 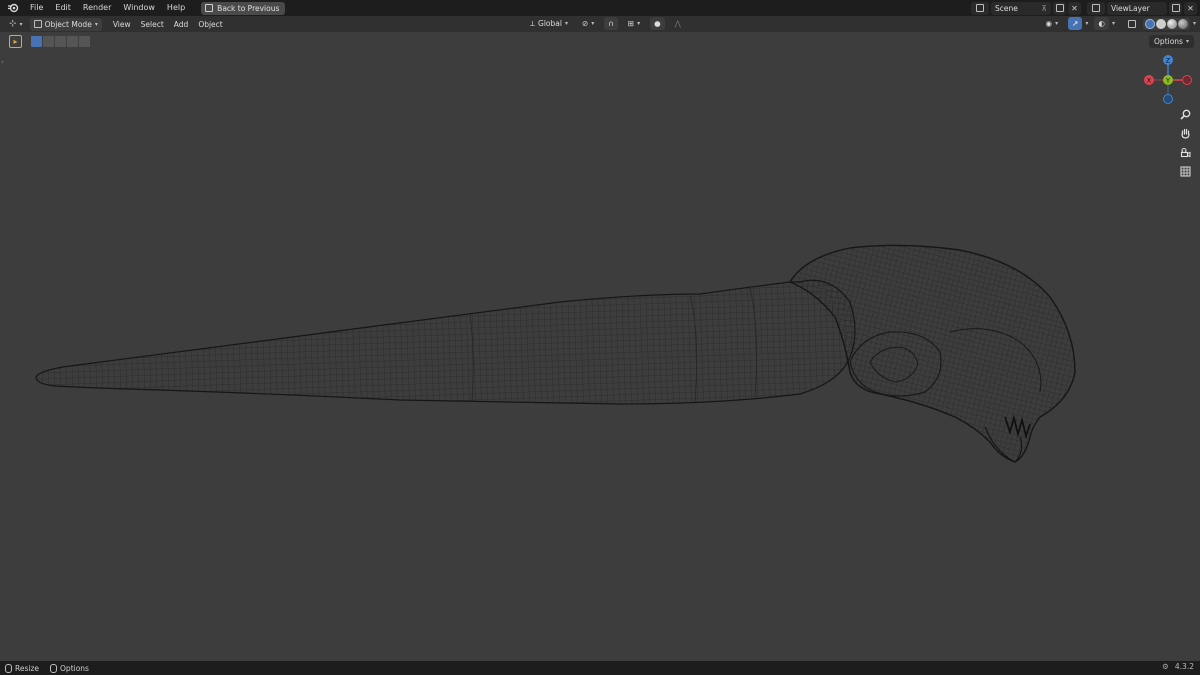 What do you see at coordinates (1194, 23) in the screenshot?
I see `shading-dropdown: ▾` at bounding box center [1194, 23].